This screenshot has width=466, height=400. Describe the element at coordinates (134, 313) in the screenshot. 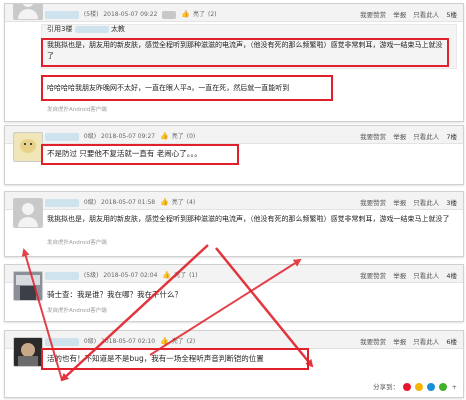

I see `arrow-to-quote` at that location.